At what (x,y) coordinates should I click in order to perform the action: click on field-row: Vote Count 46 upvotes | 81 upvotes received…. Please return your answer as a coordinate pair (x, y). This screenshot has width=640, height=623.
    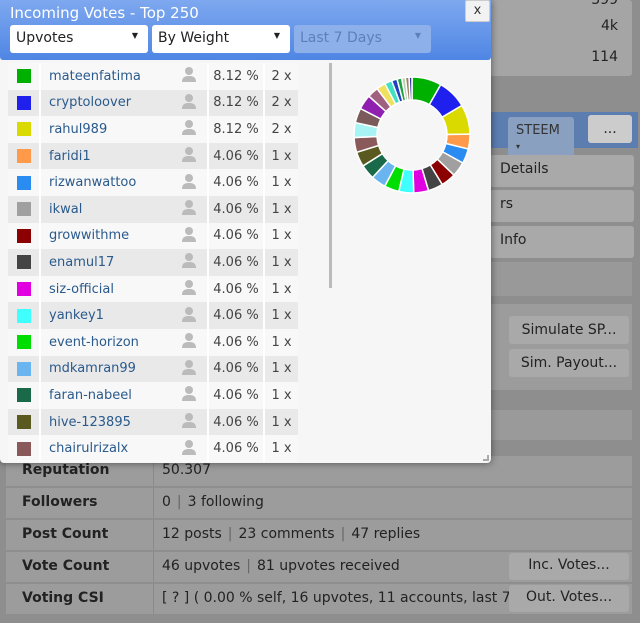
    Looking at the image, I should click on (319, 567).